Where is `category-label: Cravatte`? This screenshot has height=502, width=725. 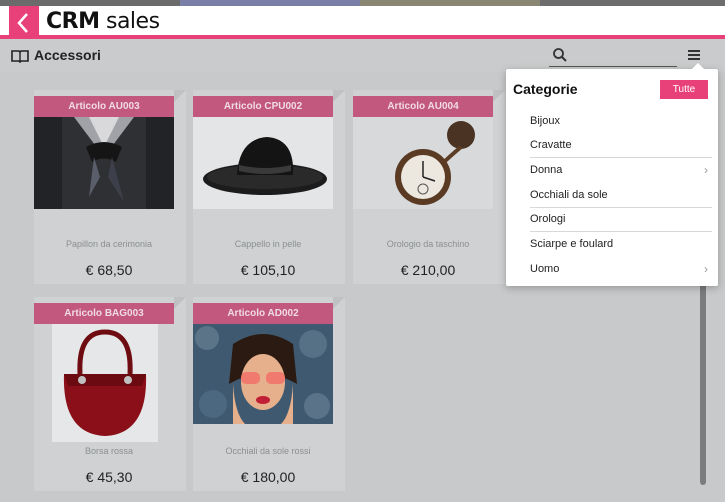 category-label: Cravatte is located at coordinates (551, 145).